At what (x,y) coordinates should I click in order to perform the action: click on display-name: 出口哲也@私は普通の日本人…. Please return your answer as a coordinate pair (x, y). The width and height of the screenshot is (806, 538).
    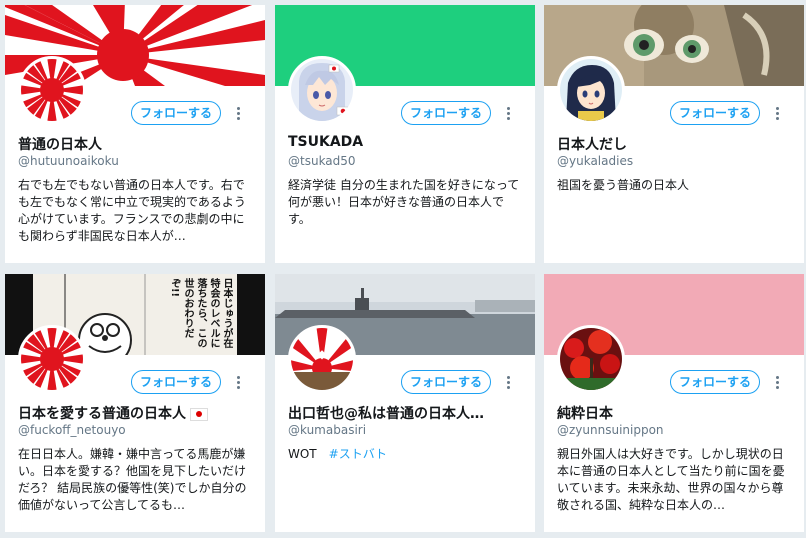
    Looking at the image, I should click on (407, 413).